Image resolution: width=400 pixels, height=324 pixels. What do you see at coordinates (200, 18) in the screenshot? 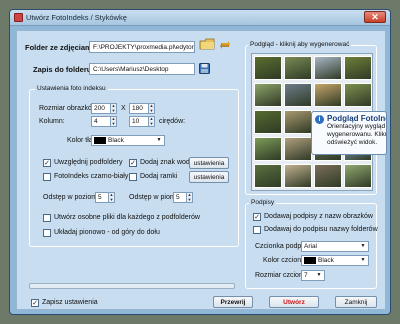
I see `title-bar: Utwórz FotoIndeks / Stykówkę ✕` at bounding box center [200, 18].